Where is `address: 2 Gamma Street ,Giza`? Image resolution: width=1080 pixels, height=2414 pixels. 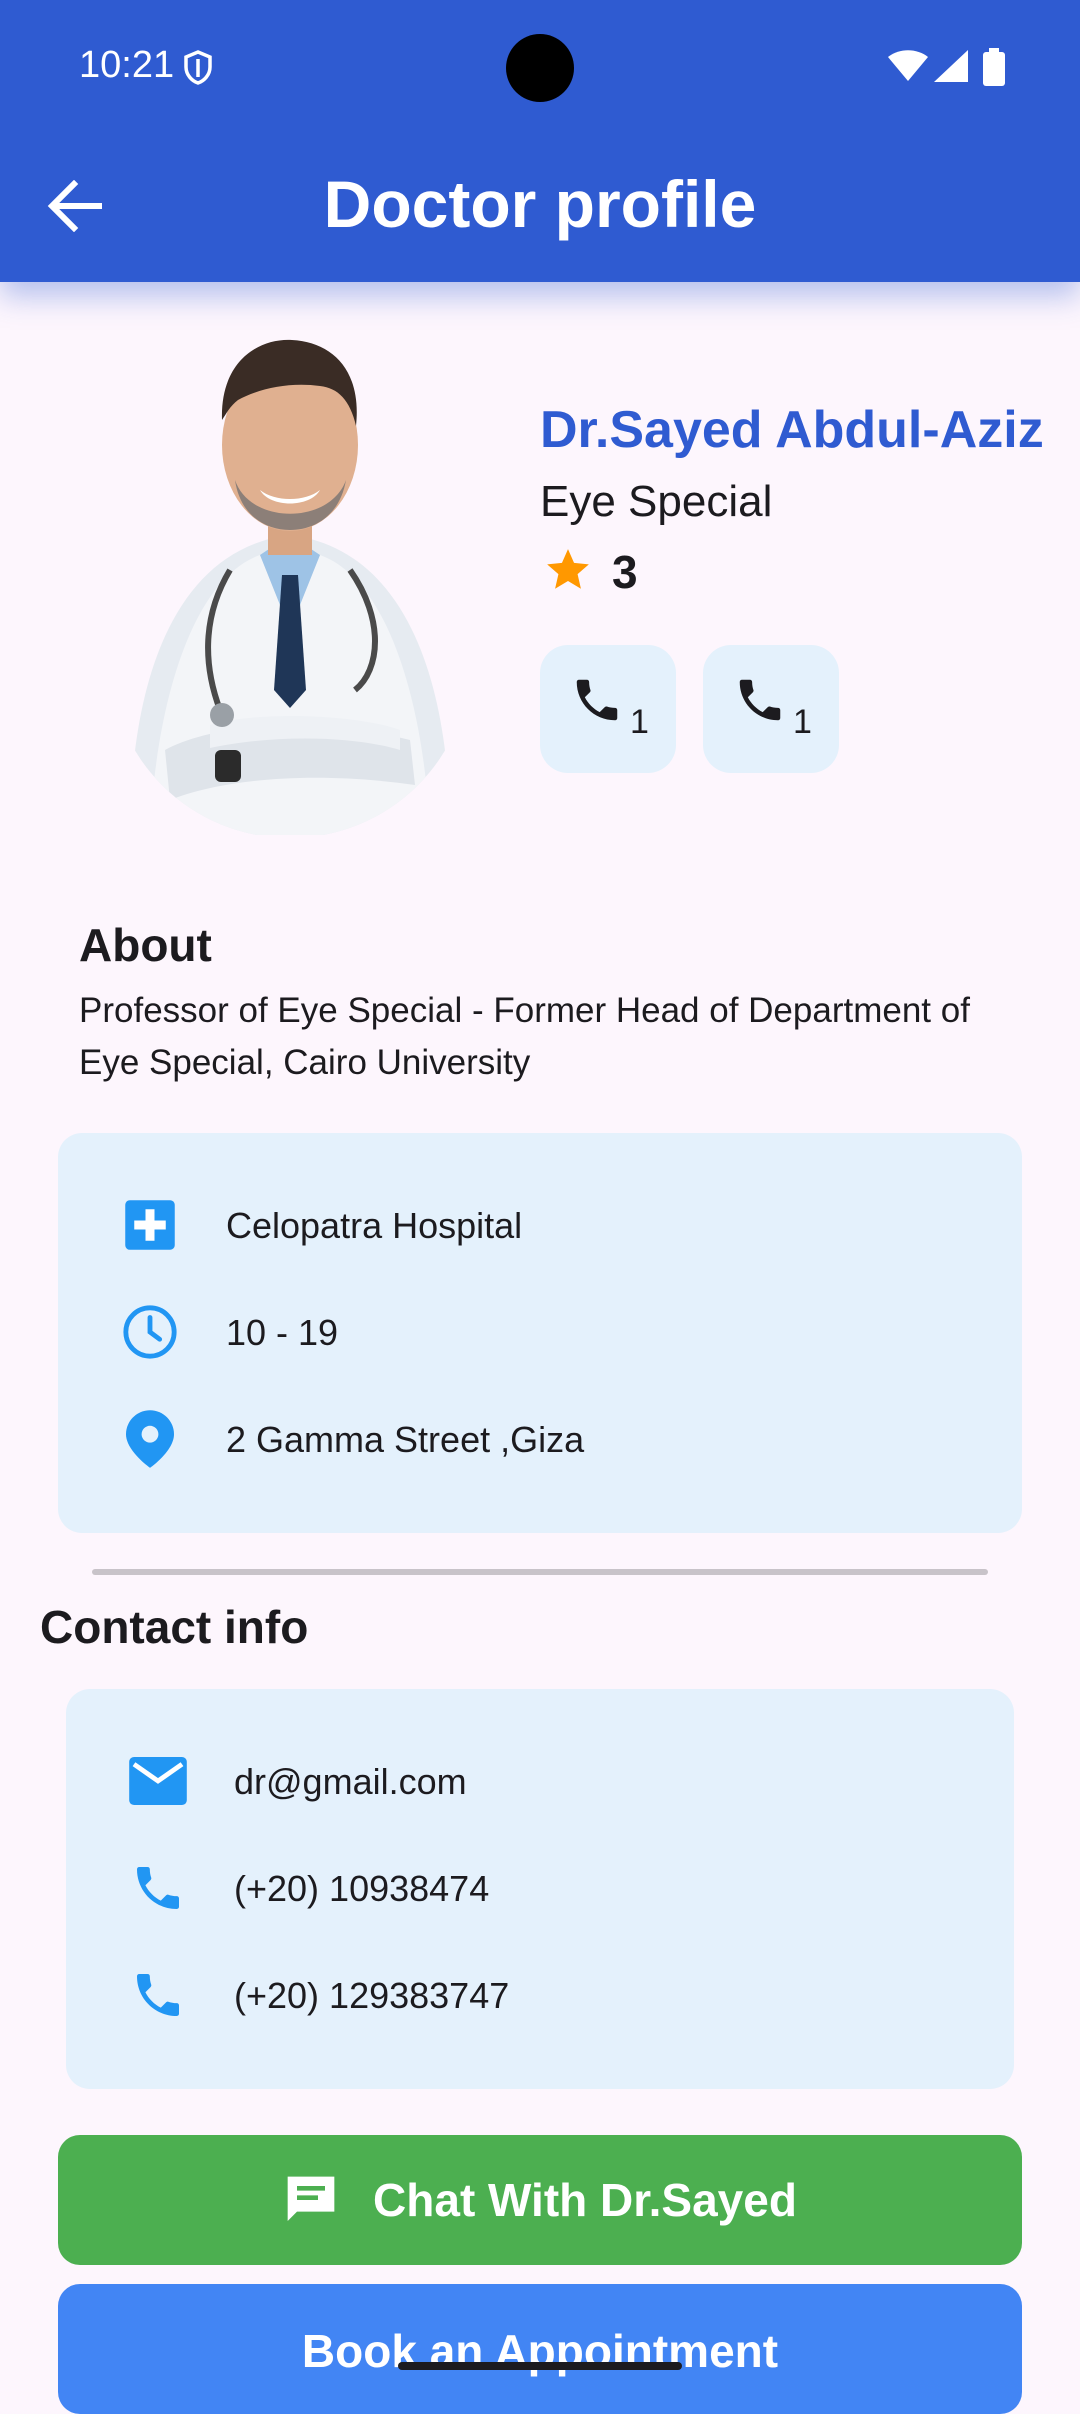 address: 2 Gamma Street ,Giza is located at coordinates (405, 1439).